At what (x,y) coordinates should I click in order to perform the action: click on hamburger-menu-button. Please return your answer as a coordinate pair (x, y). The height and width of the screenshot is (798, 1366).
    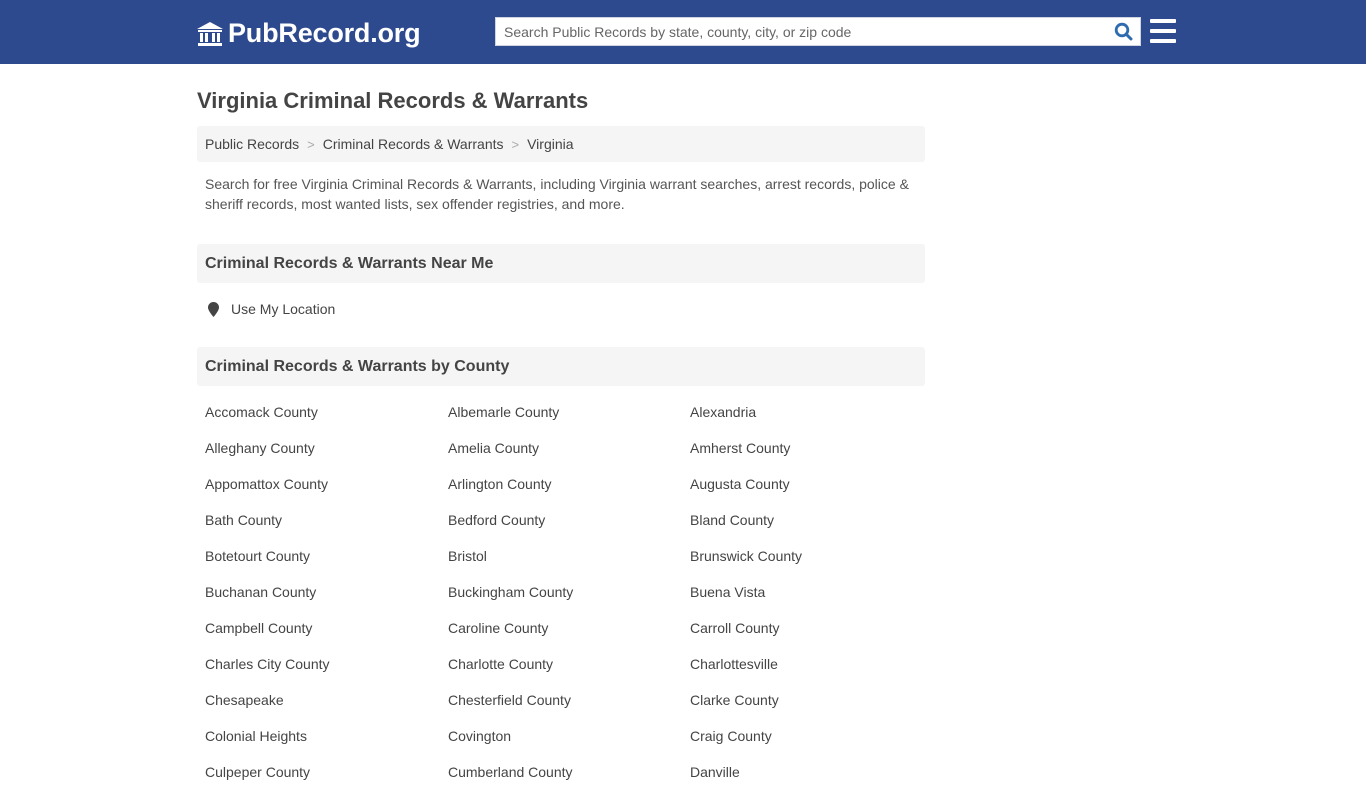
    Looking at the image, I should click on (1163, 31).